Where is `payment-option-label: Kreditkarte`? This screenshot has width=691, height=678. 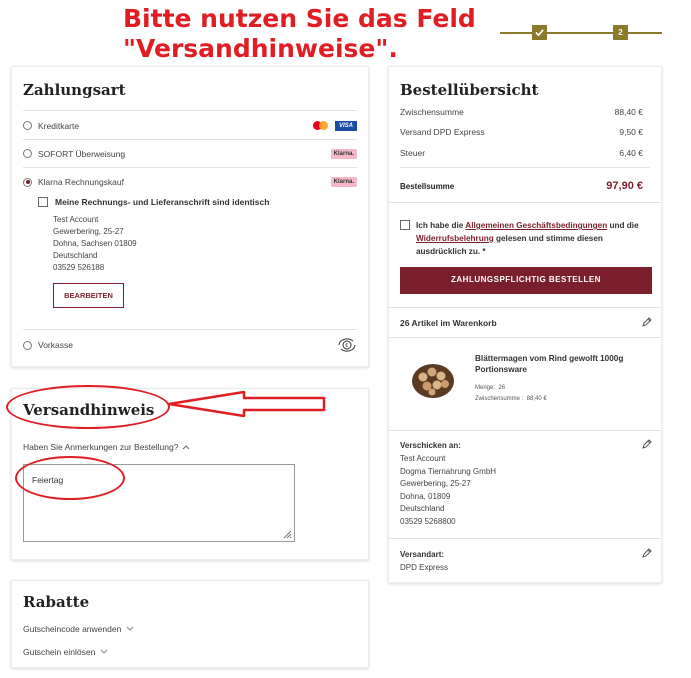
payment-option-label: Kreditkarte is located at coordinates (59, 125).